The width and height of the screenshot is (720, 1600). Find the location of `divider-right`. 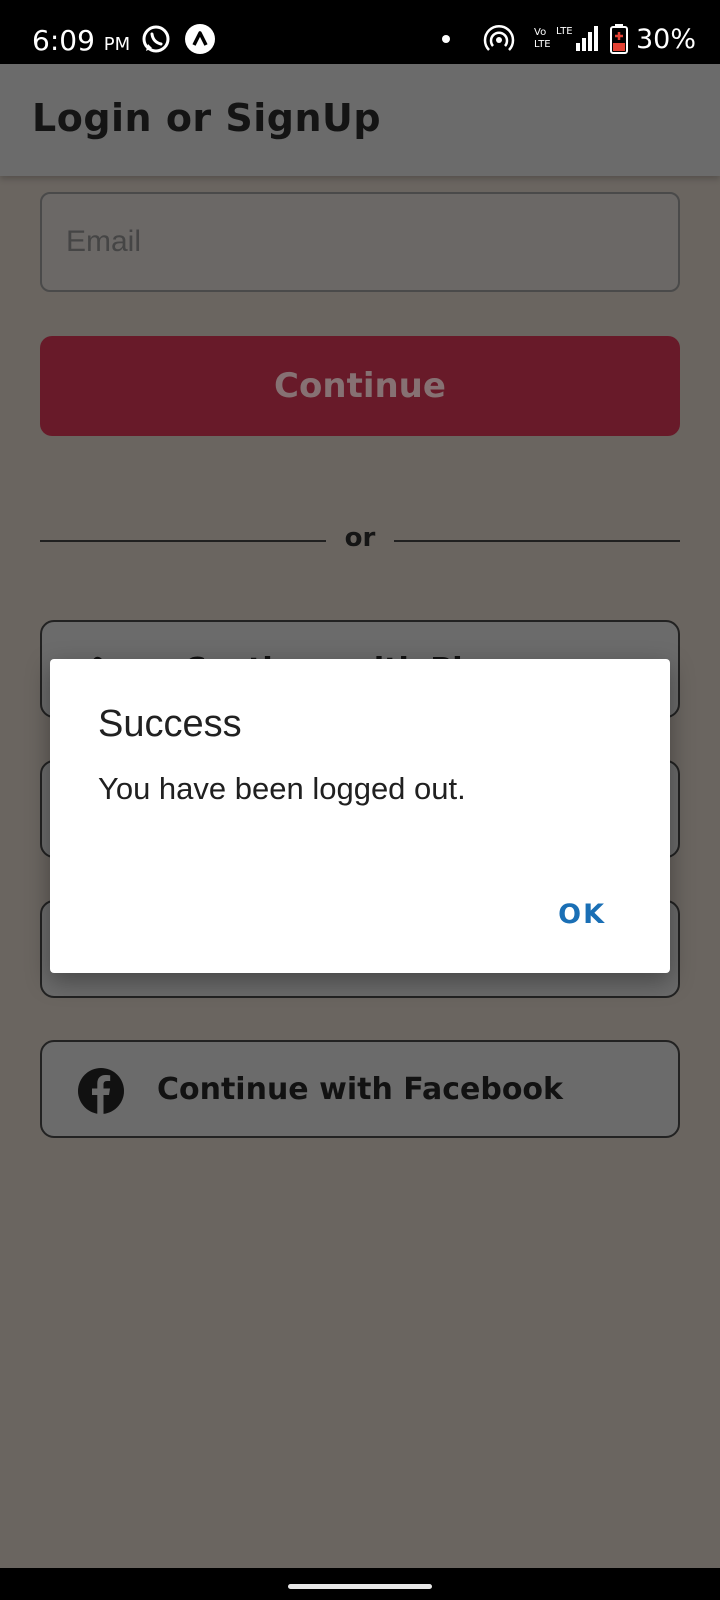

divider-right is located at coordinates (537, 541).